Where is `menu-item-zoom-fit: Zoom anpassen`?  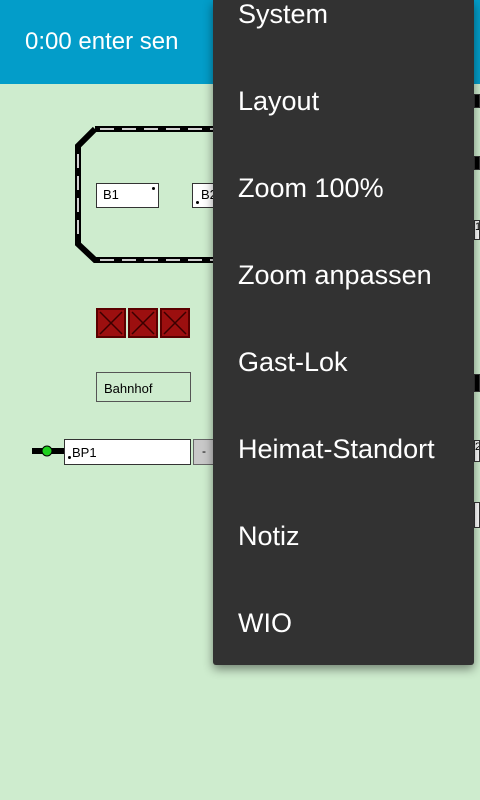 menu-item-zoom-fit: Zoom anpassen is located at coordinates (343, 275).